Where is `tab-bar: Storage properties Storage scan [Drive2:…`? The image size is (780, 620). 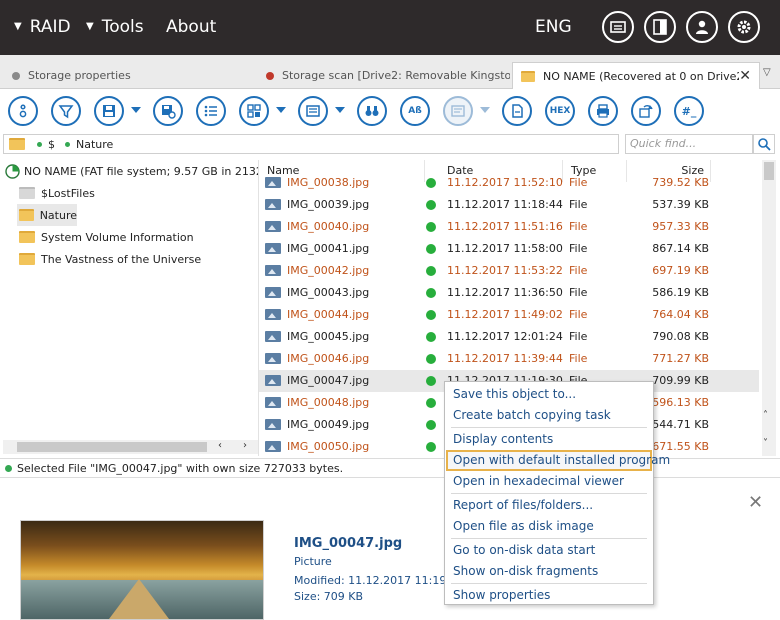 tab-bar: Storage properties Storage scan [Drive2:… is located at coordinates (390, 72).